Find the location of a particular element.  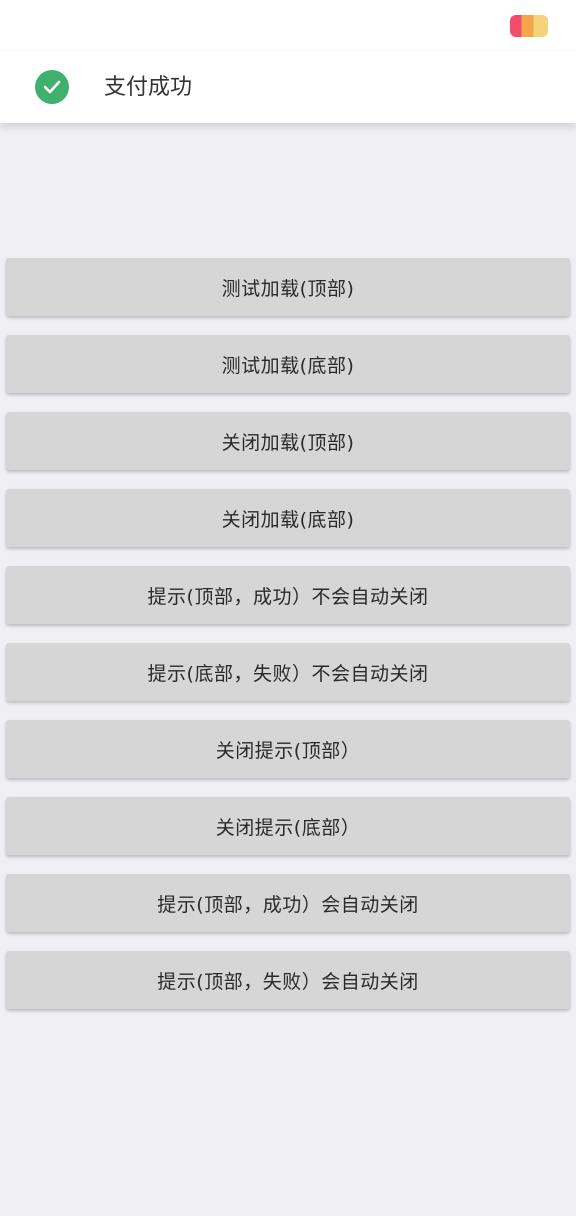

tip-bottom-fail-persistent-button: 提示(底部，失败）不会自动关闭 is located at coordinates (288, 672).